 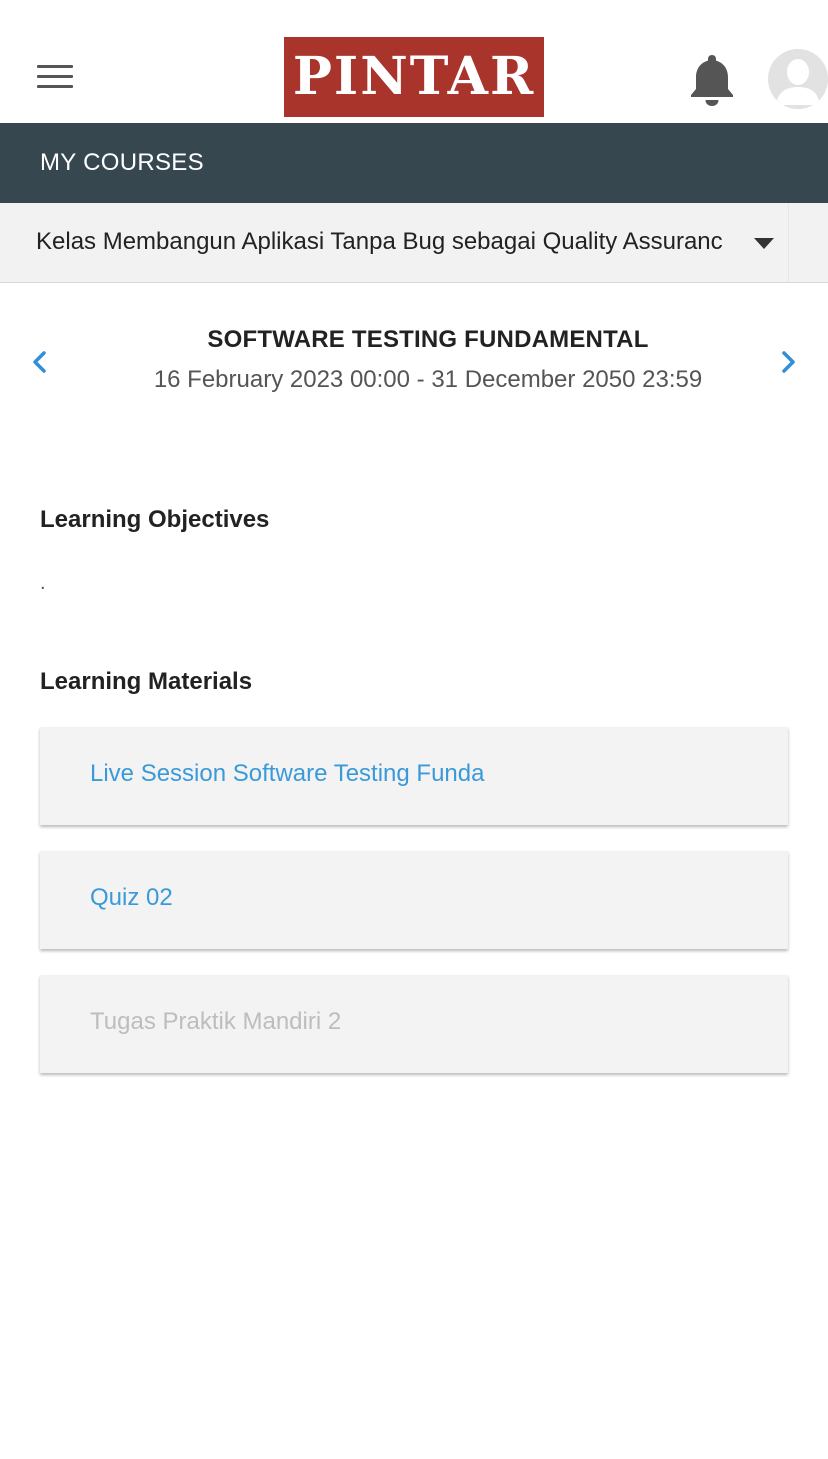 I want to click on session-title: SOFTWARE TESTING FUNDAMENTAL, so click(x=428, y=339).